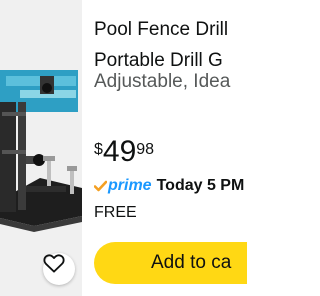 The height and width of the screenshot is (296, 320). What do you see at coordinates (119, 151) in the screenshot?
I see `price-whole: 49` at bounding box center [119, 151].